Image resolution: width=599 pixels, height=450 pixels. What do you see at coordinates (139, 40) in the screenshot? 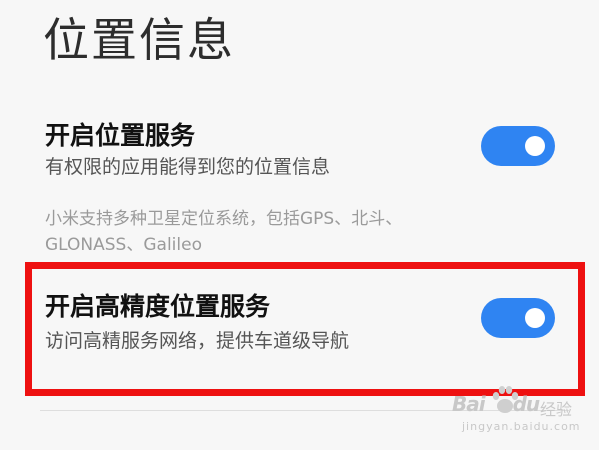
I see `page-title: 位置信息` at bounding box center [139, 40].